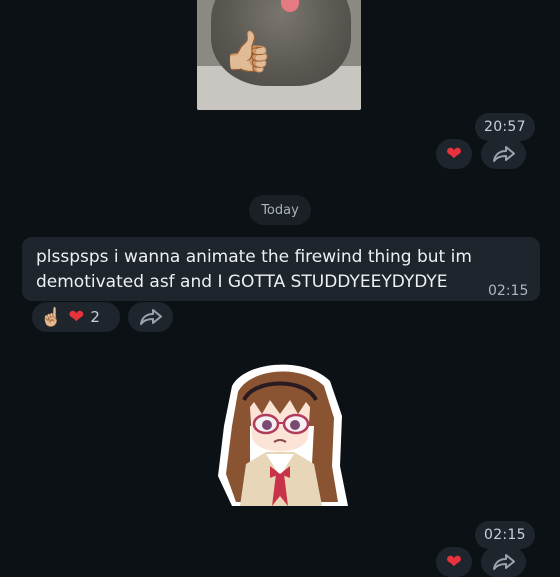 Image resolution: width=560 pixels, height=577 pixels. I want to click on reactions-group: ☝🏼 ❤ 2, so click(76, 317).